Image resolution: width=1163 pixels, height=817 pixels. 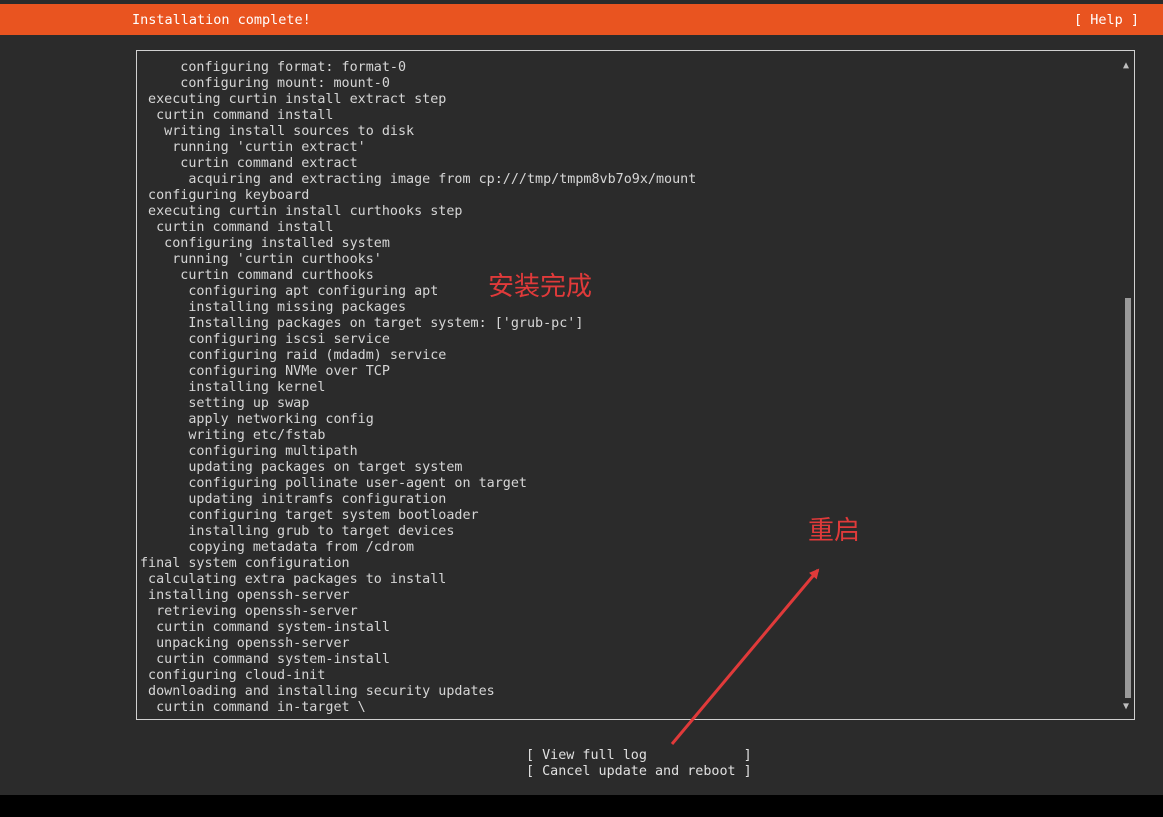 What do you see at coordinates (745, 656) in the screenshot?
I see `annotation-arrow-icon` at bounding box center [745, 656].